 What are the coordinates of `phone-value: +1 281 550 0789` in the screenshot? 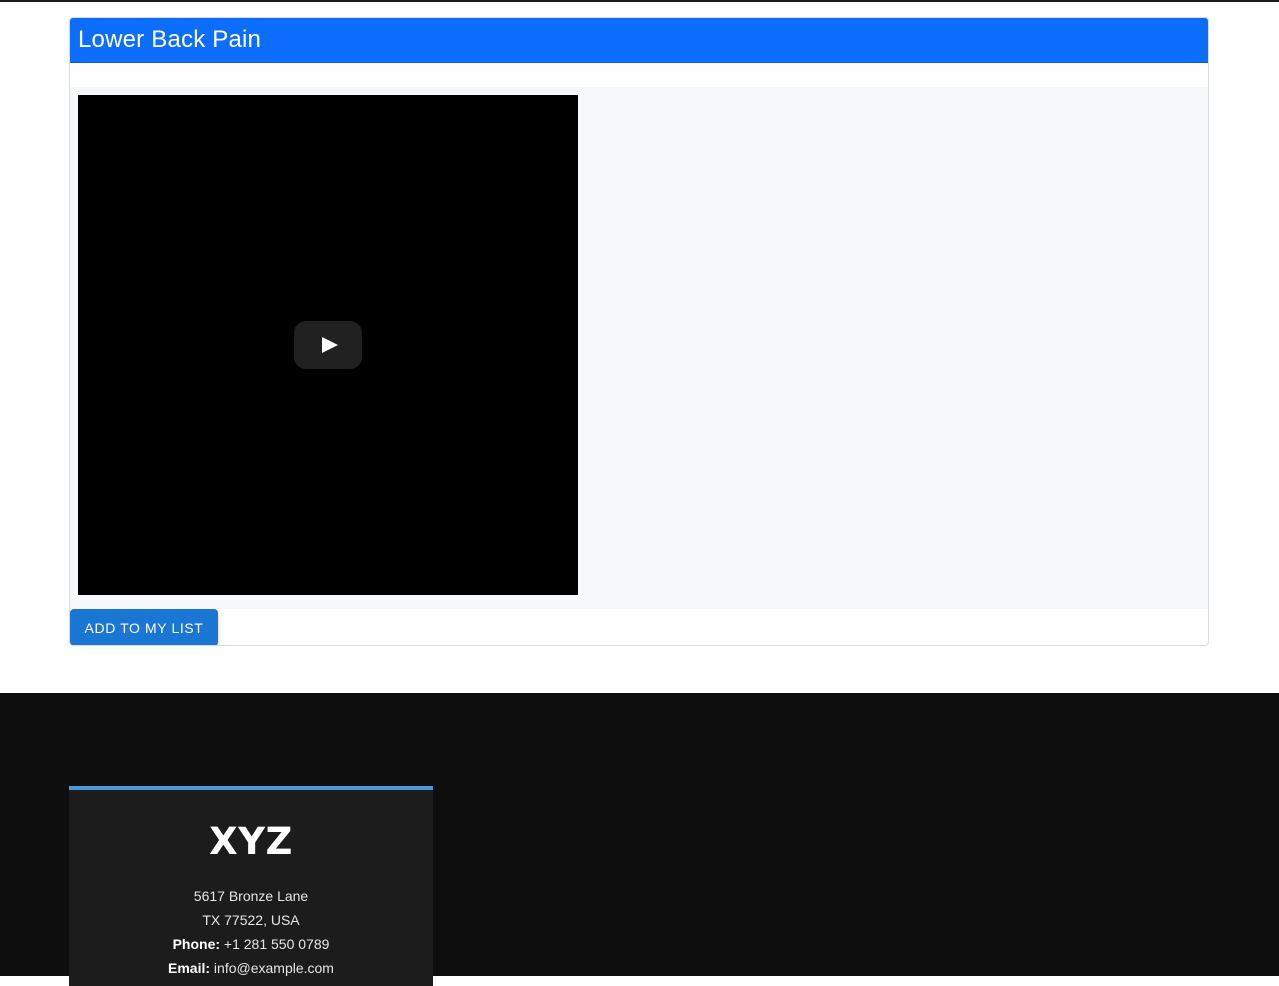 It's located at (277, 944).